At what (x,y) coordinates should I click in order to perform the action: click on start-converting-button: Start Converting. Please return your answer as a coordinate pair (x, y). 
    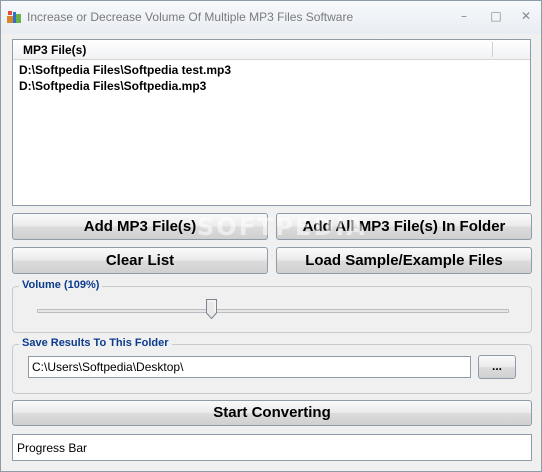
    Looking at the image, I should click on (272, 413).